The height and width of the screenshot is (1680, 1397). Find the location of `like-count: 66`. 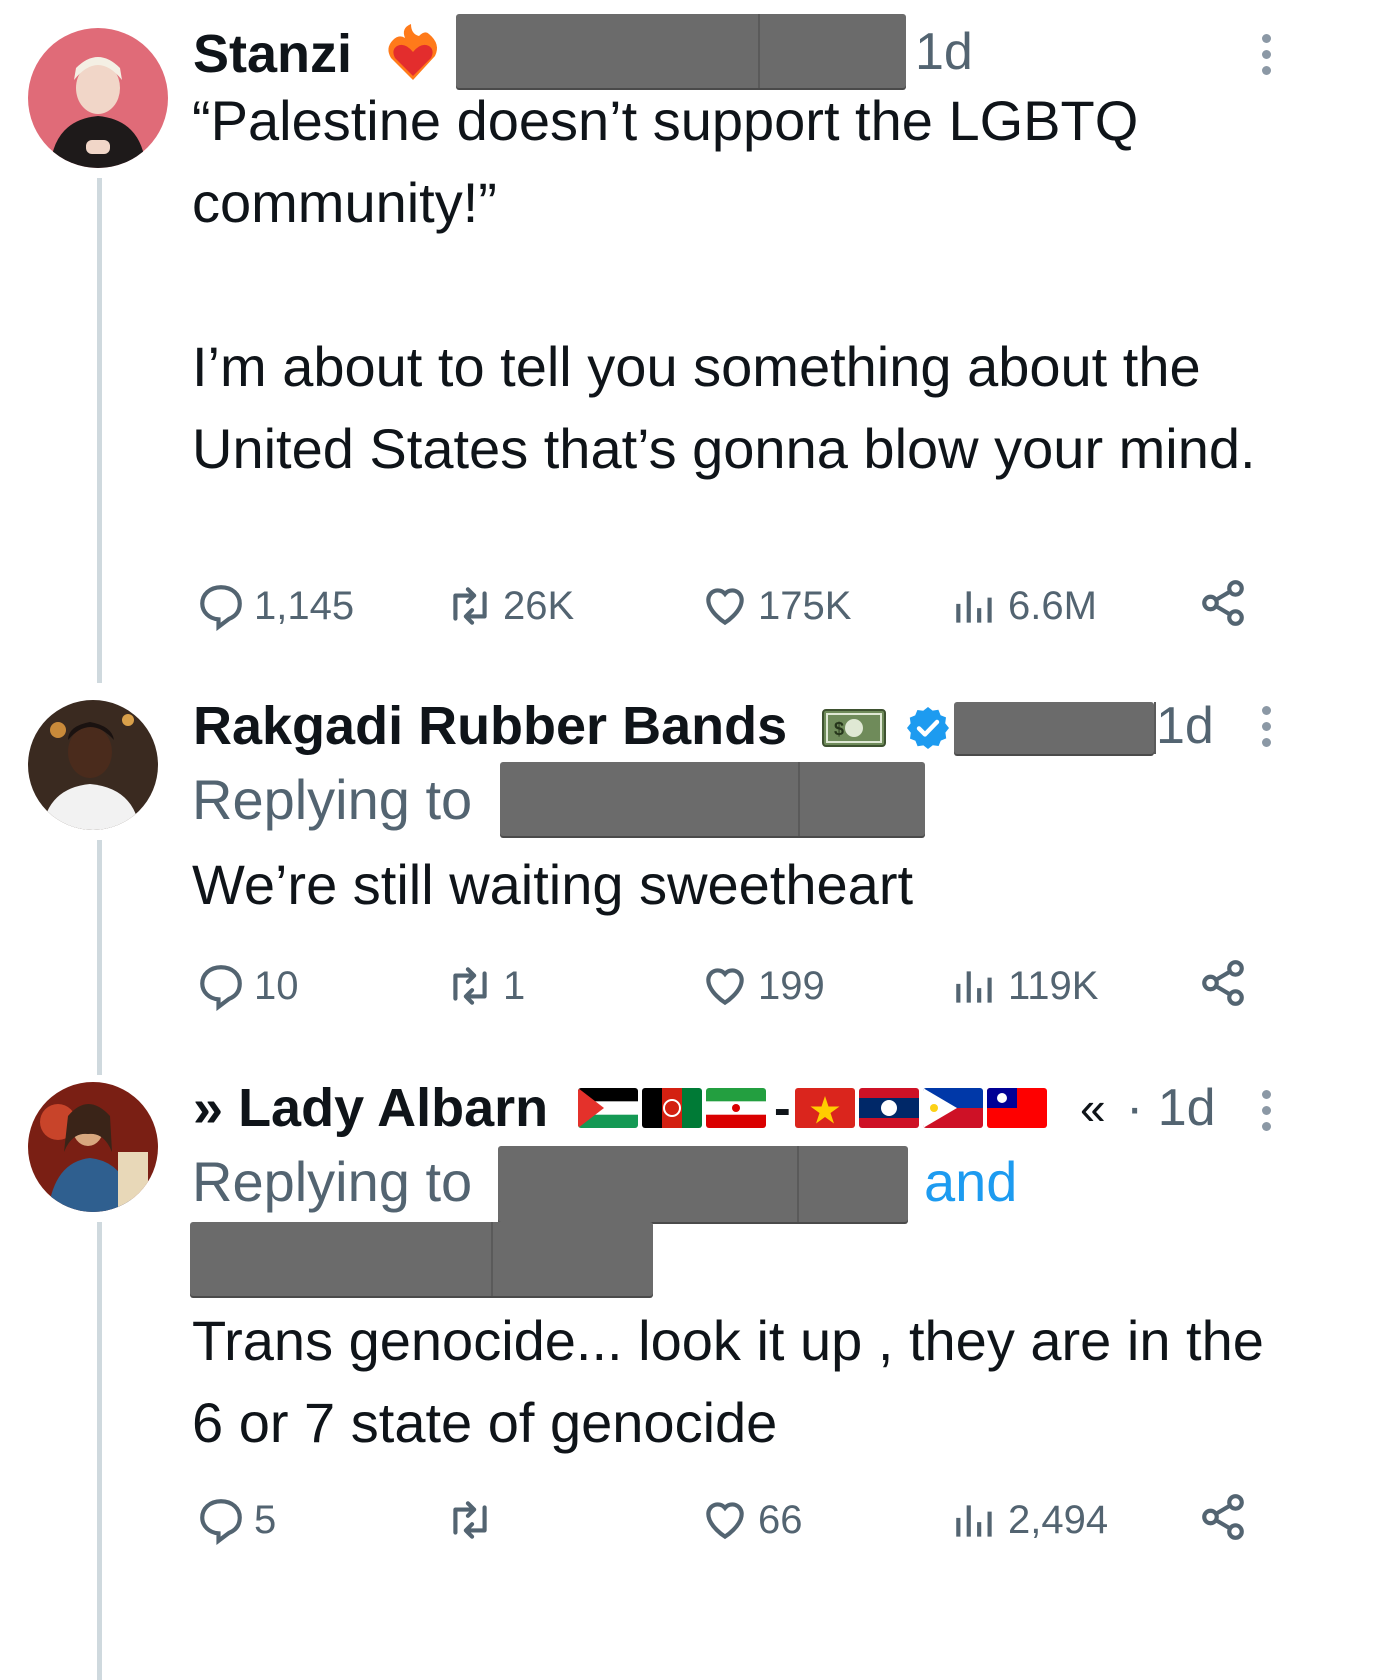

like-count: 66 is located at coordinates (780, 1519).